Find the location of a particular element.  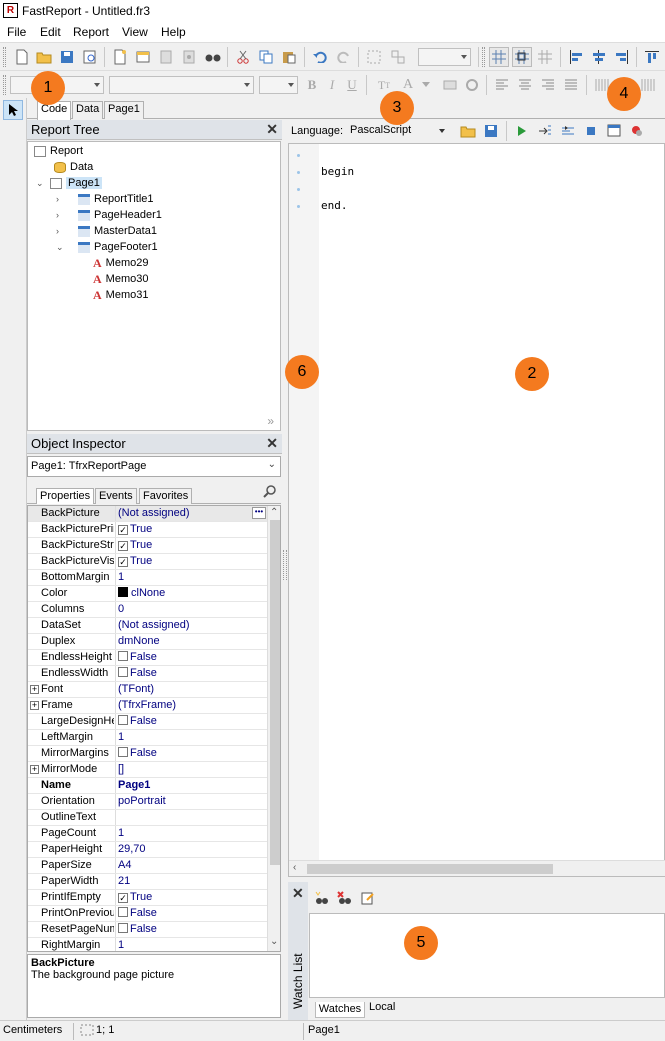

breakpoint-icon is located at coordinates (637, 131).